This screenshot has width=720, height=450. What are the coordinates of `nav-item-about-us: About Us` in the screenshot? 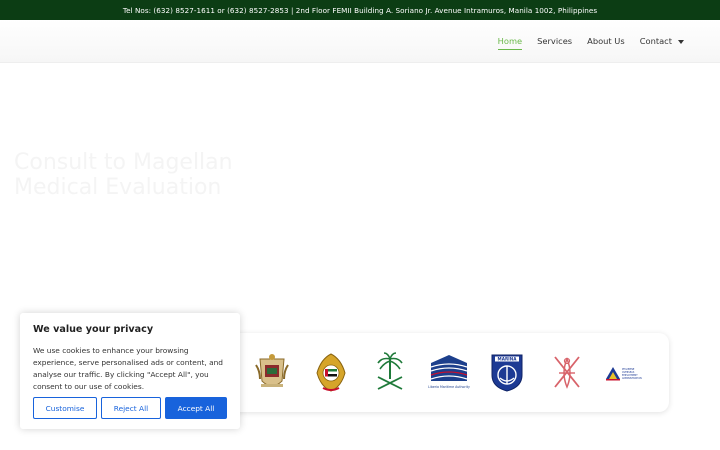 It's located at (606, 42).